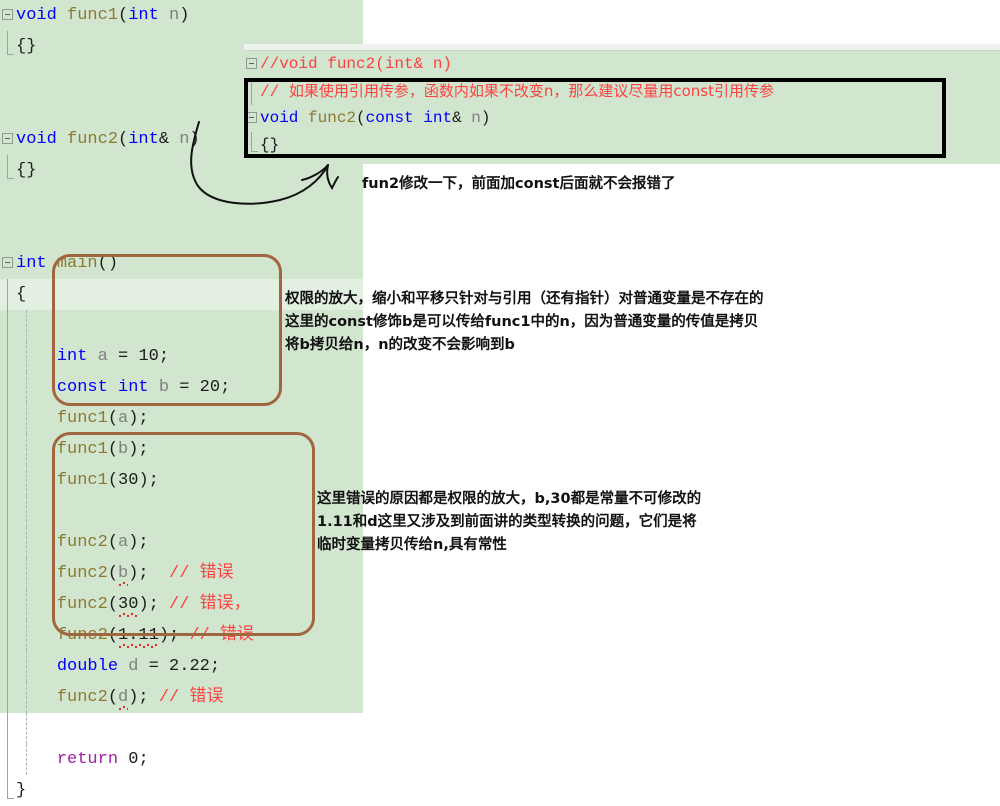 The height and width of the screenshot is (806, 1000). What do you see at coordinates (181, 263) in the screenshot?
I see `code-line: int main()` at bounding box center [181, 263].